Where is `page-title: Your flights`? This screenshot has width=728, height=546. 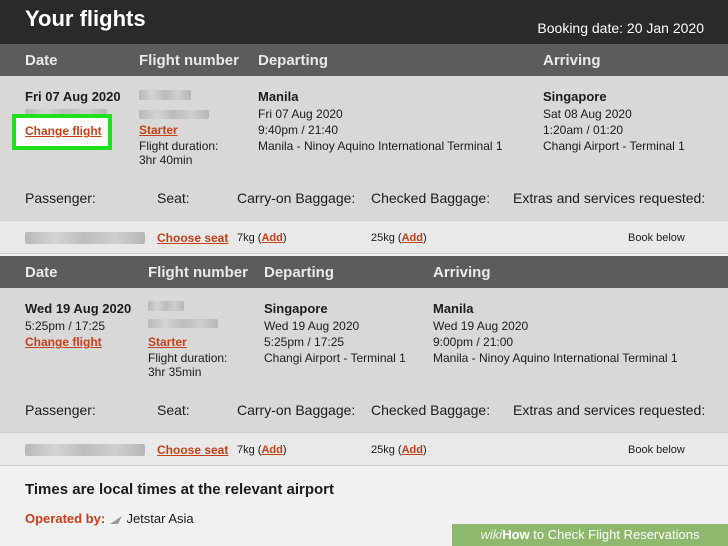
page-title: Your flights is located at coordinates (85, 18).